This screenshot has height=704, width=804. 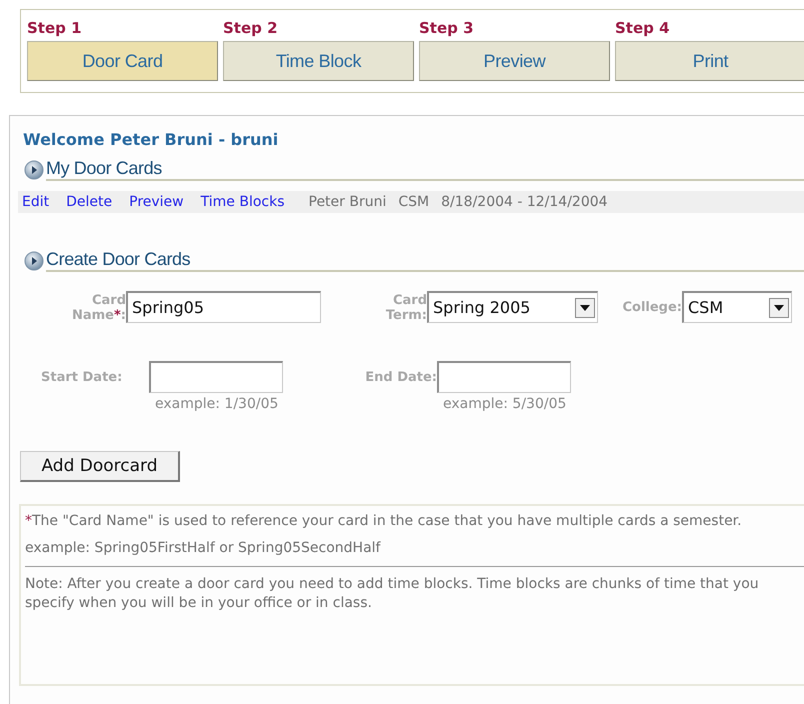 What do you see at coordinates (203, 548) in the screenshot?
I see `note-text: example: Spring05FirstHalf or Spring05SecondHalf` at bounding box center [203, 548].